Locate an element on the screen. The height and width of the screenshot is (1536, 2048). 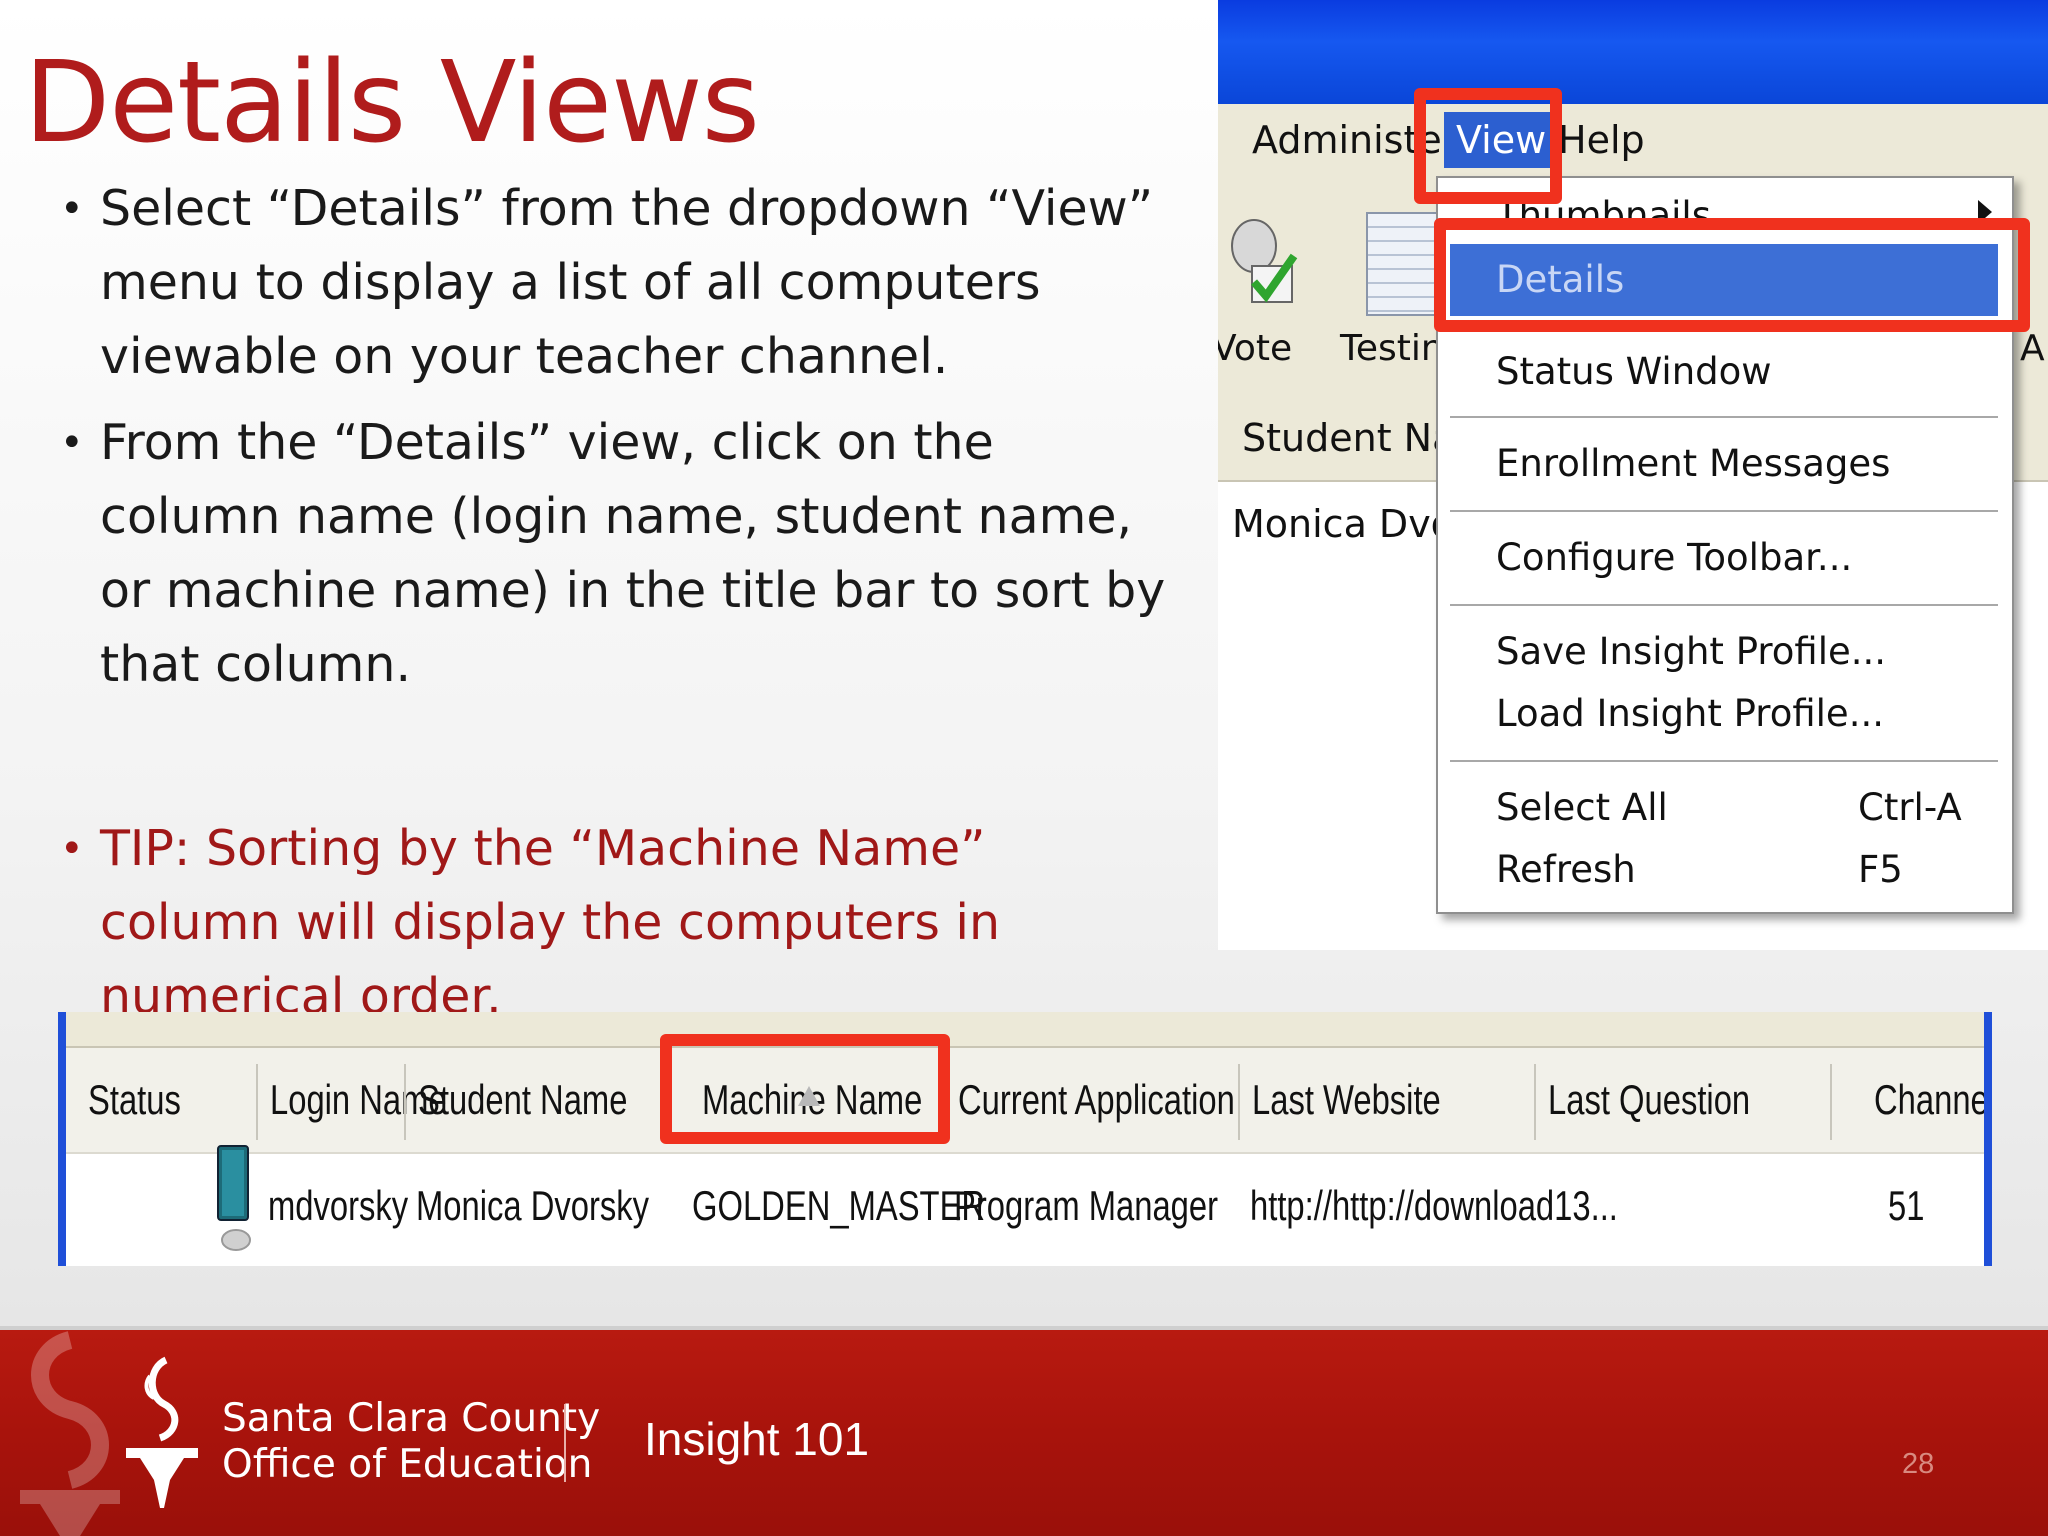
cell-student: Monica Dvorsky is located at coordinates (533, 1205).